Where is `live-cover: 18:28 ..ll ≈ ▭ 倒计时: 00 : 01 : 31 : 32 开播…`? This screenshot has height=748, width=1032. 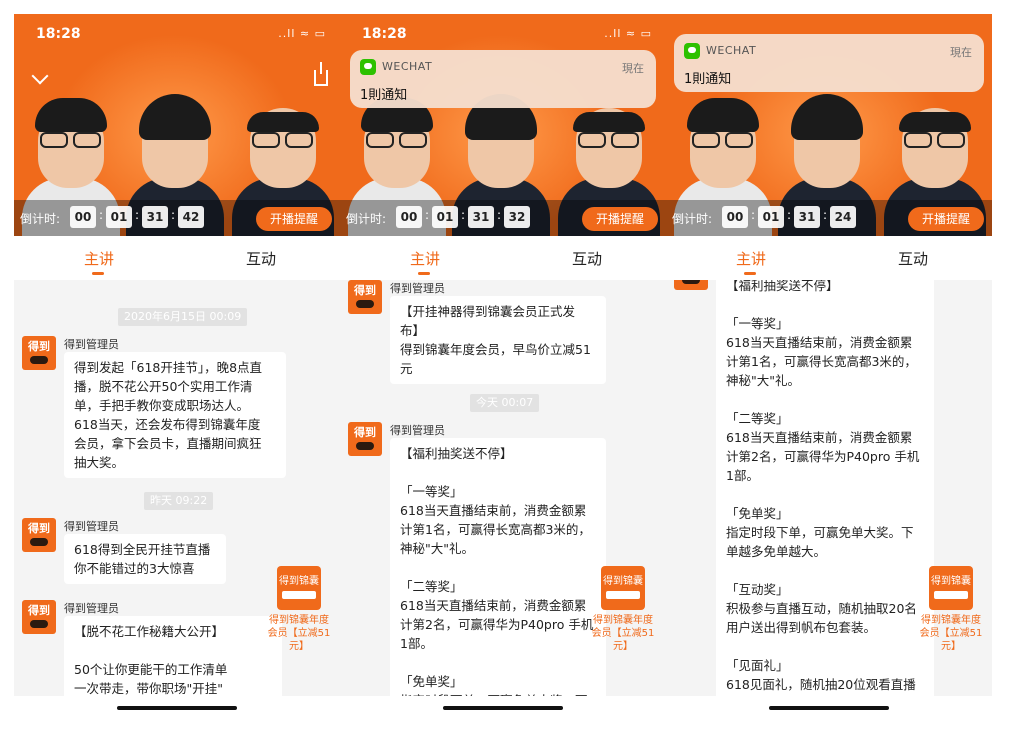
live-cover: 18:28 ..ll ≈ ▭ 倒计时: 00 : 01 : 31 : 32 开播… is located at coordinates (503, 125).